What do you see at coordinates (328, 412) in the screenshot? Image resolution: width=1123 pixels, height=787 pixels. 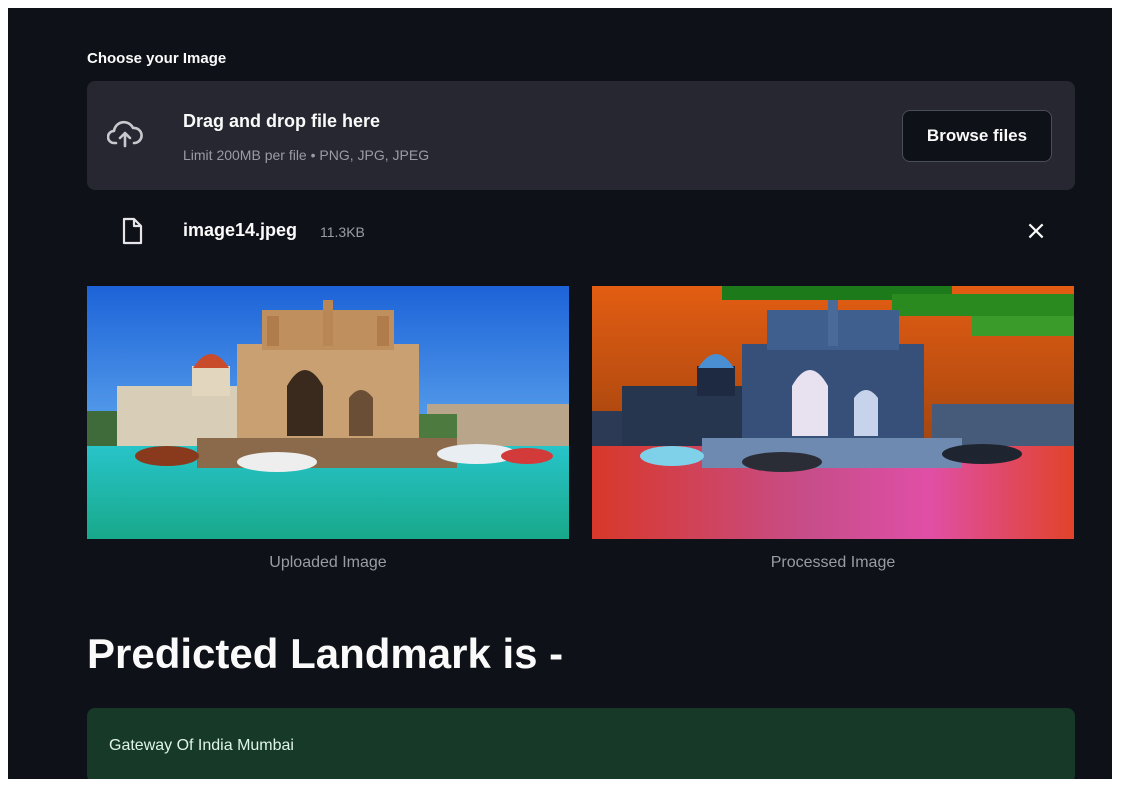 I see `uploaded-image` at bounding box center [328, 412].